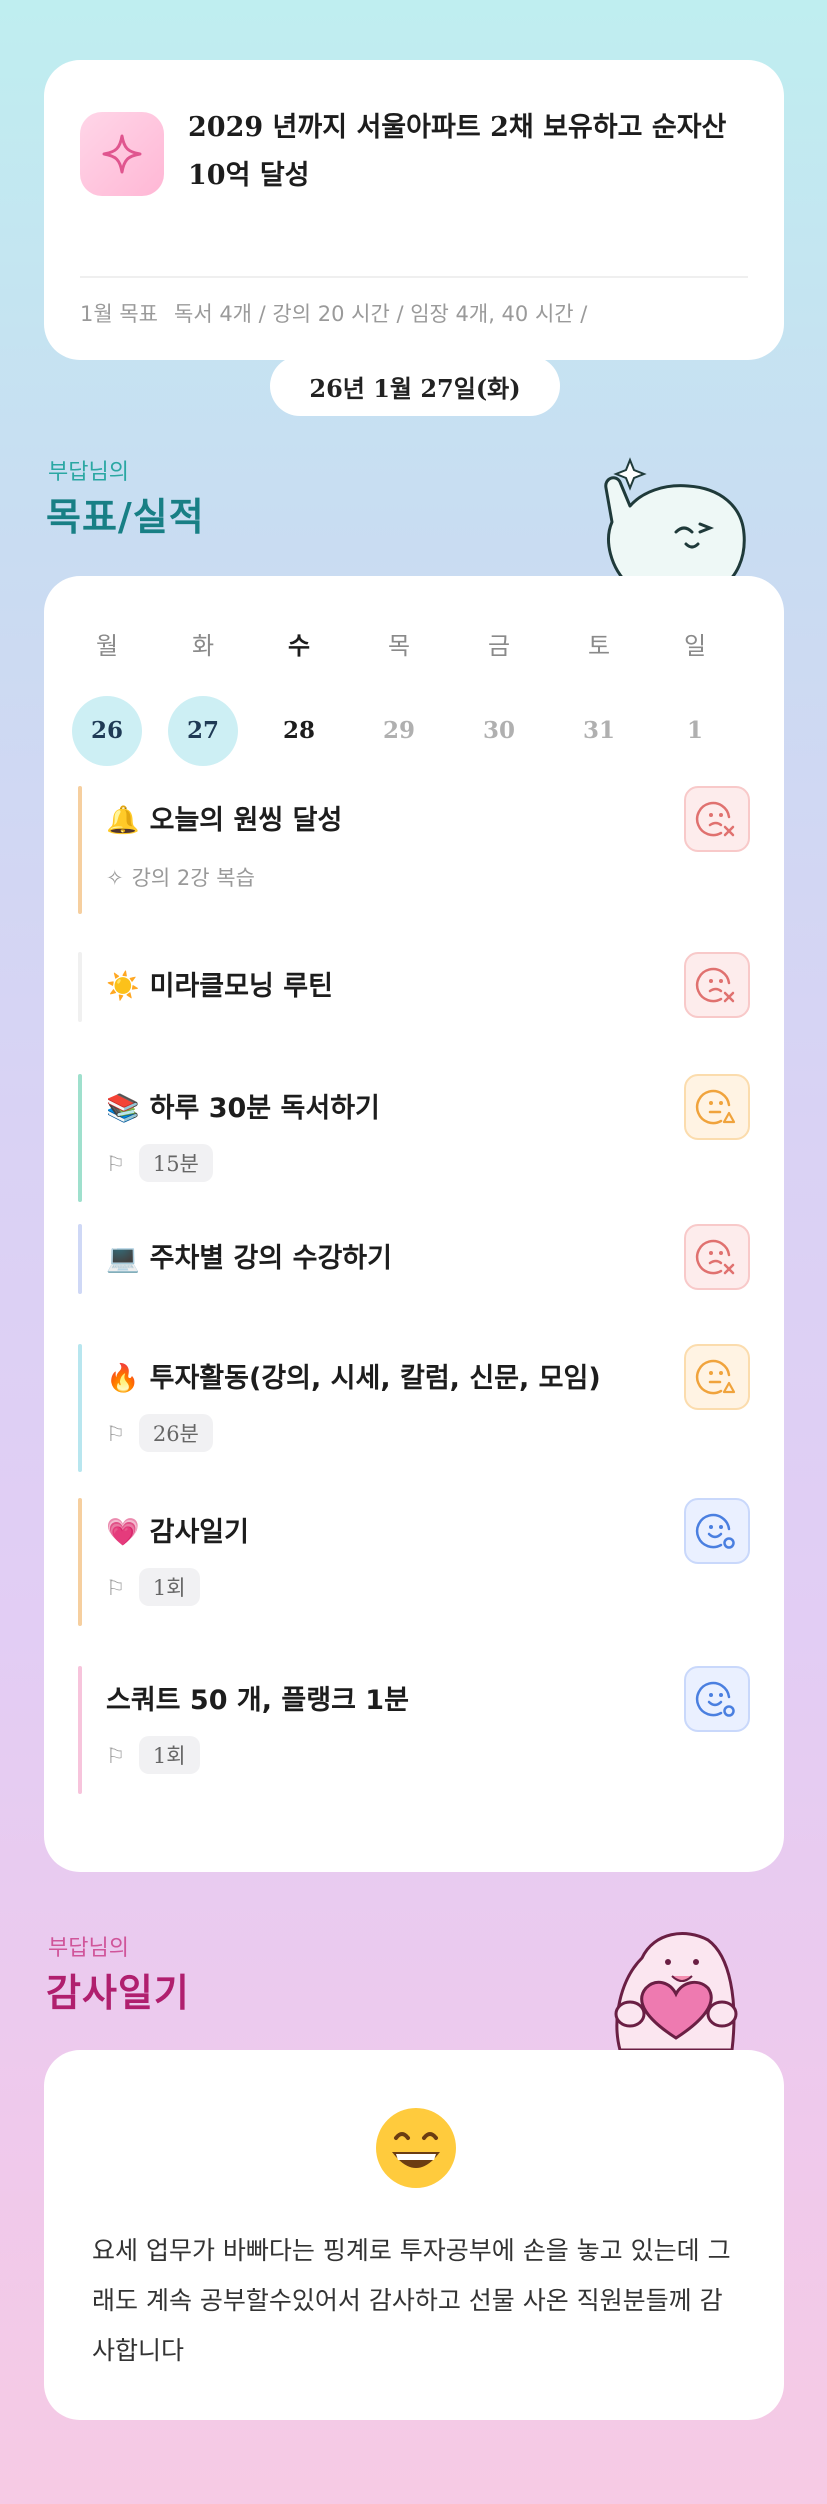 The width and height of the screenshot is (827, 2504). I want to click on goal-item-label: 미라클모닝 루틴, so click(241, 986).